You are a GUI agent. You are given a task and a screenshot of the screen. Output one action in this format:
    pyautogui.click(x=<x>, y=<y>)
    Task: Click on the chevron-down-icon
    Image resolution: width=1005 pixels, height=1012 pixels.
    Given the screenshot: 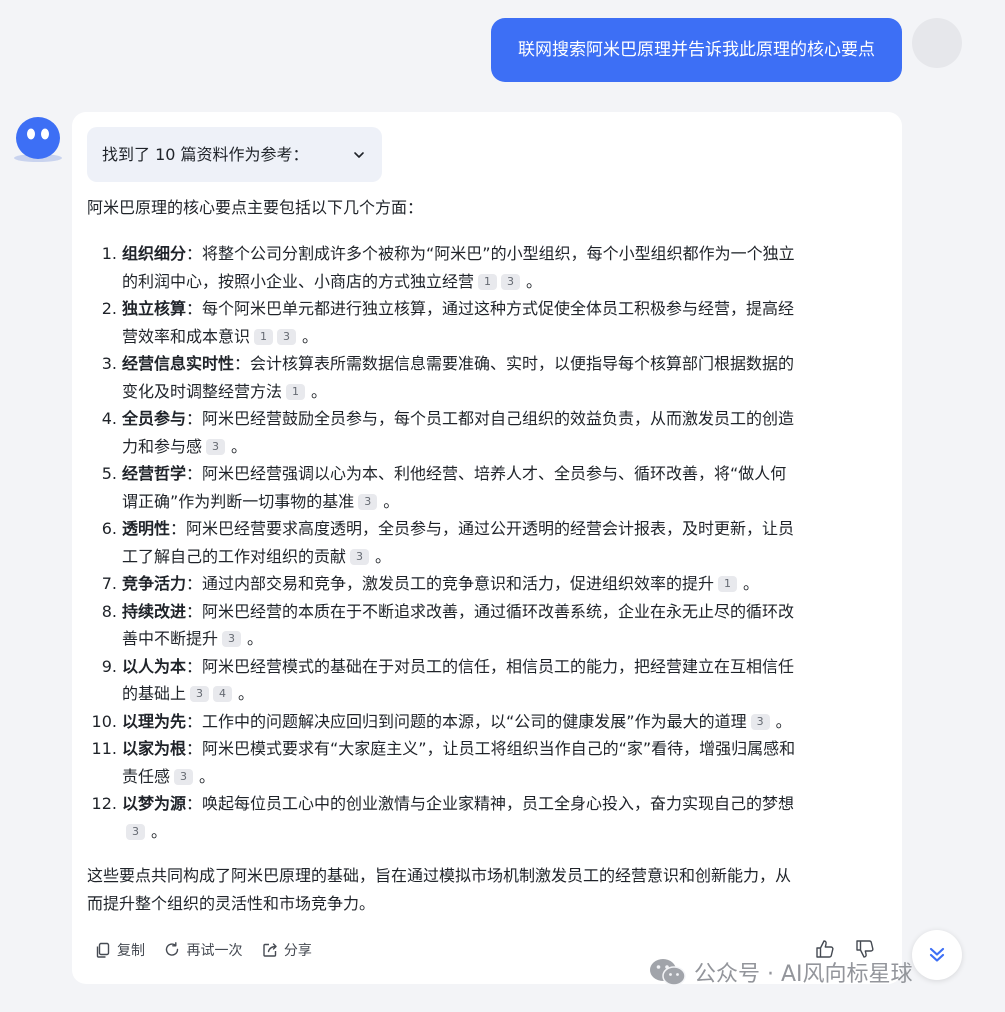 What is the action you would take?
    pyautogui.click(x=359, y=155)
    